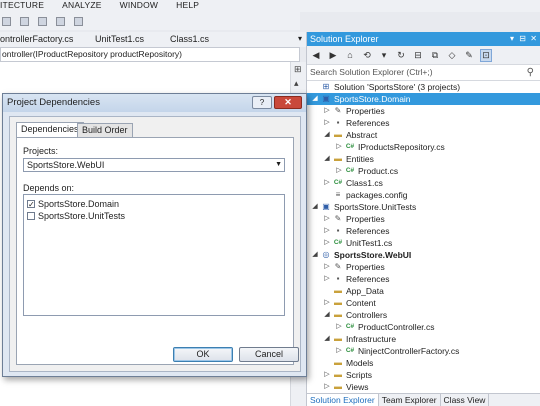 The width and height of the screenshot is (540, 406). I want to click on tree-item: ≡ packages.config, so click(423, 195).